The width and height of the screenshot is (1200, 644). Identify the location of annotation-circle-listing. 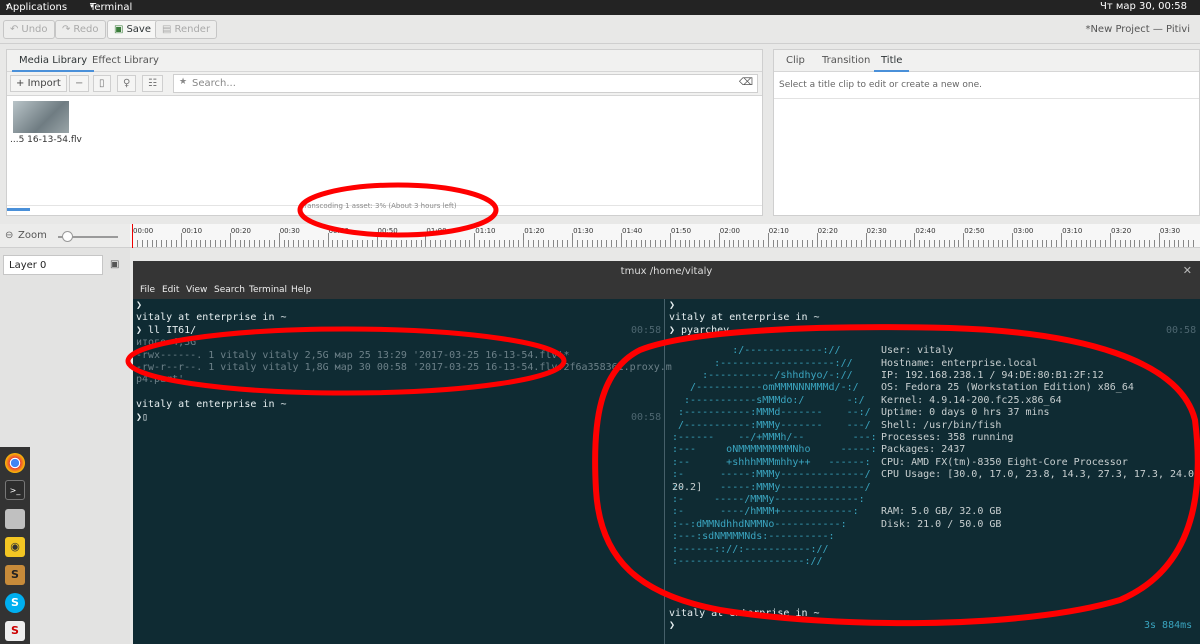
(346, 361).